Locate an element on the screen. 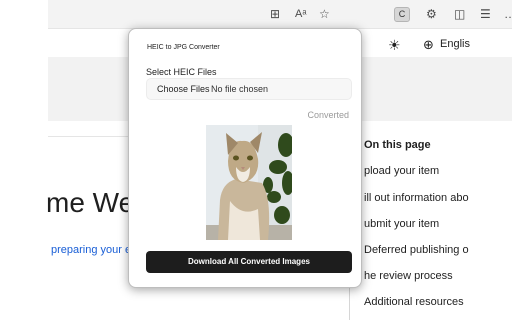  favorites-icon: ☰ is located at coordinates (485, 14).